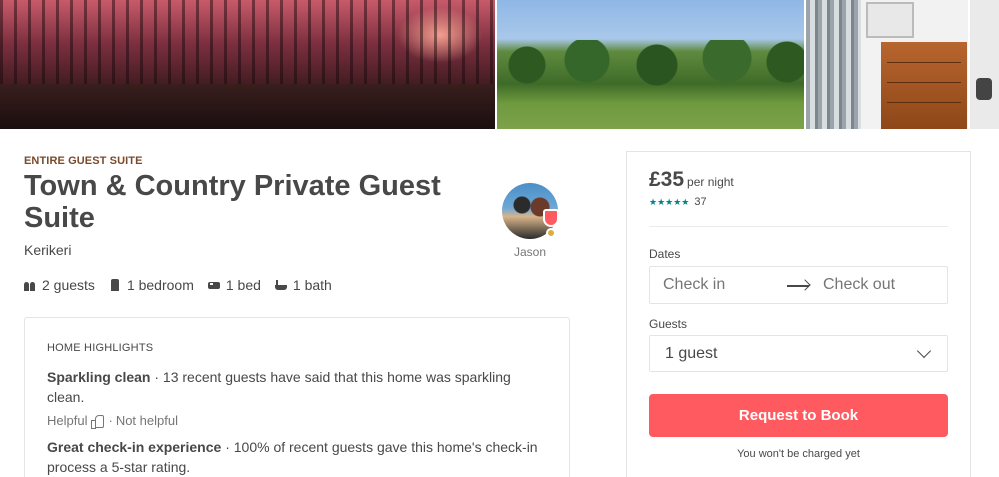  Describe the element at coordinates (83, 161) in the screenshot. I see `listing-type: ENTIRE GUEST SUITE` at that location.